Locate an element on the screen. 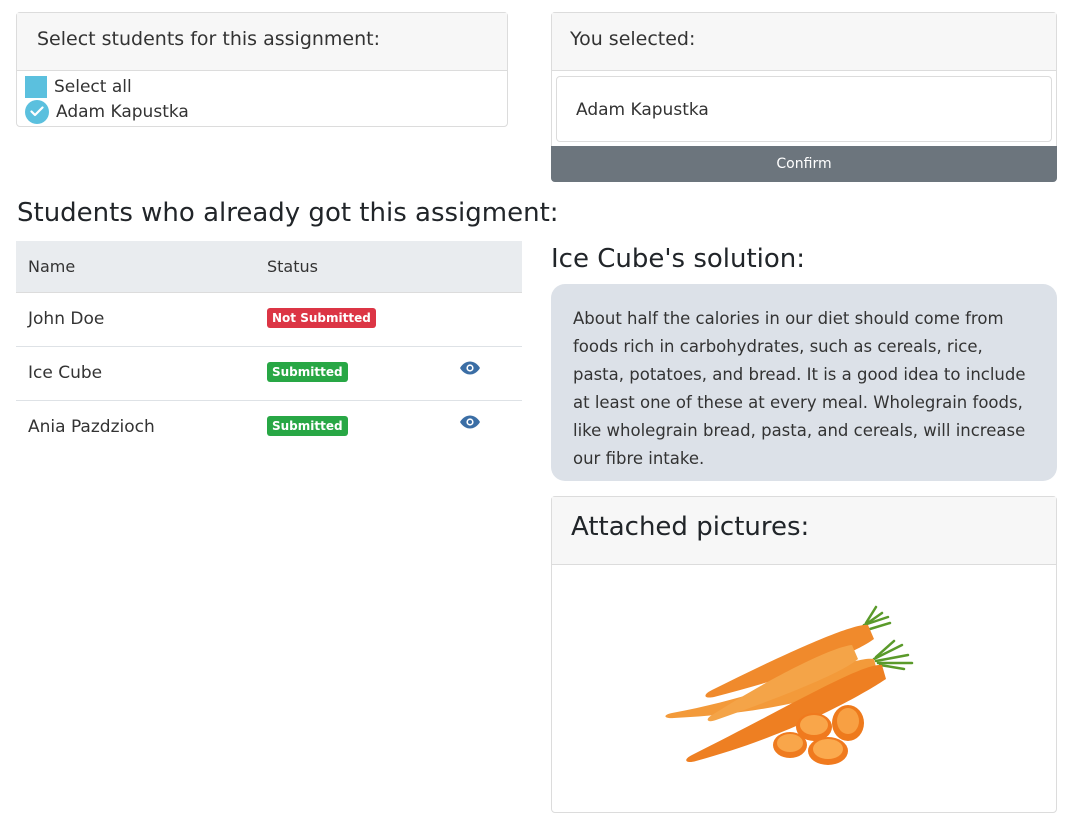 The width and height of the screenshot is (1088, 835). you-selected-card: You selected: Adam Kapustka Confirm is located at coordinates (804, 97).